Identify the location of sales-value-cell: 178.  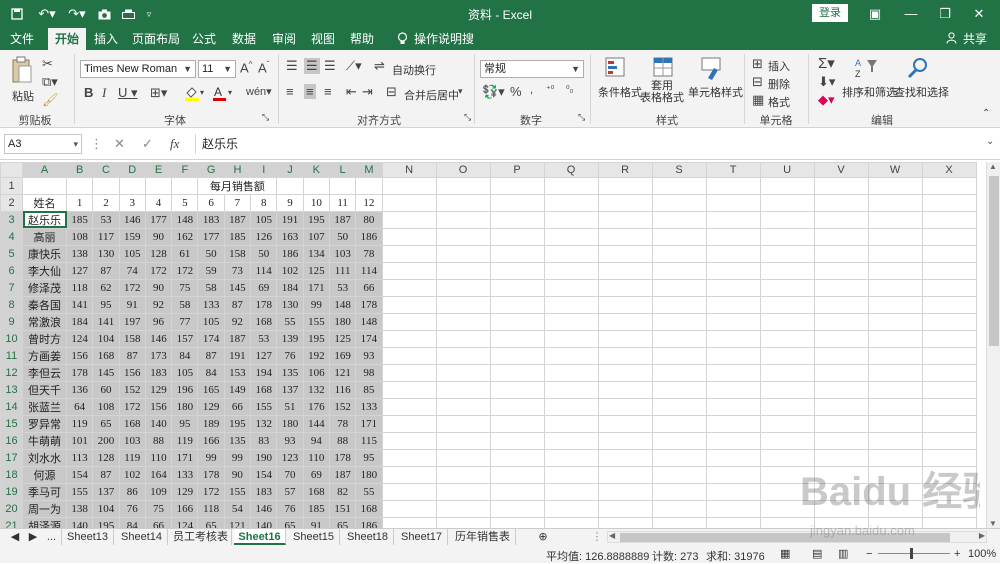
(342, 457).